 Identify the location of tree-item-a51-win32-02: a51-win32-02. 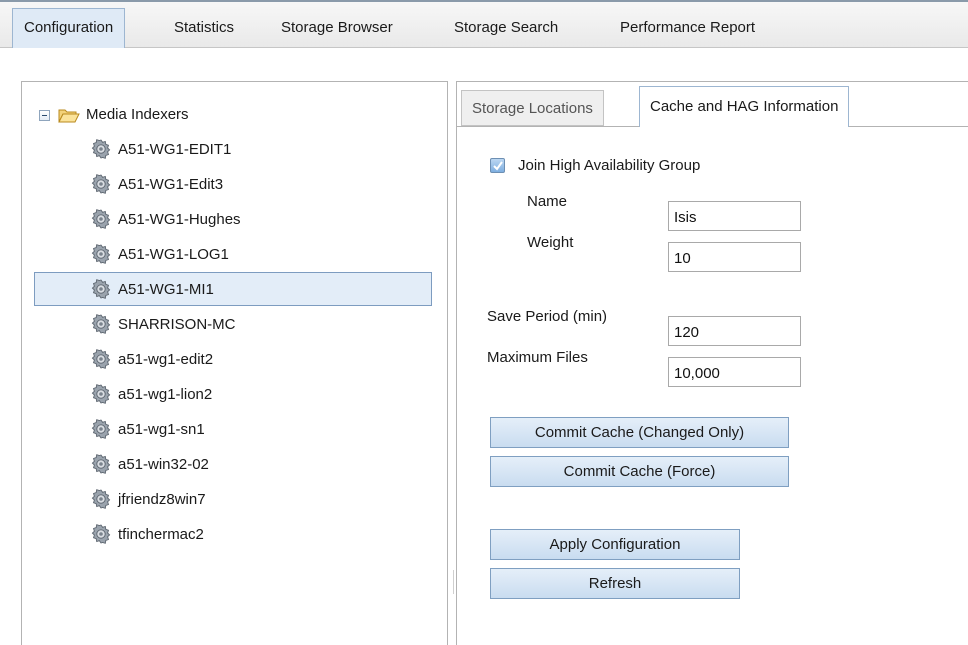
(233, 464).